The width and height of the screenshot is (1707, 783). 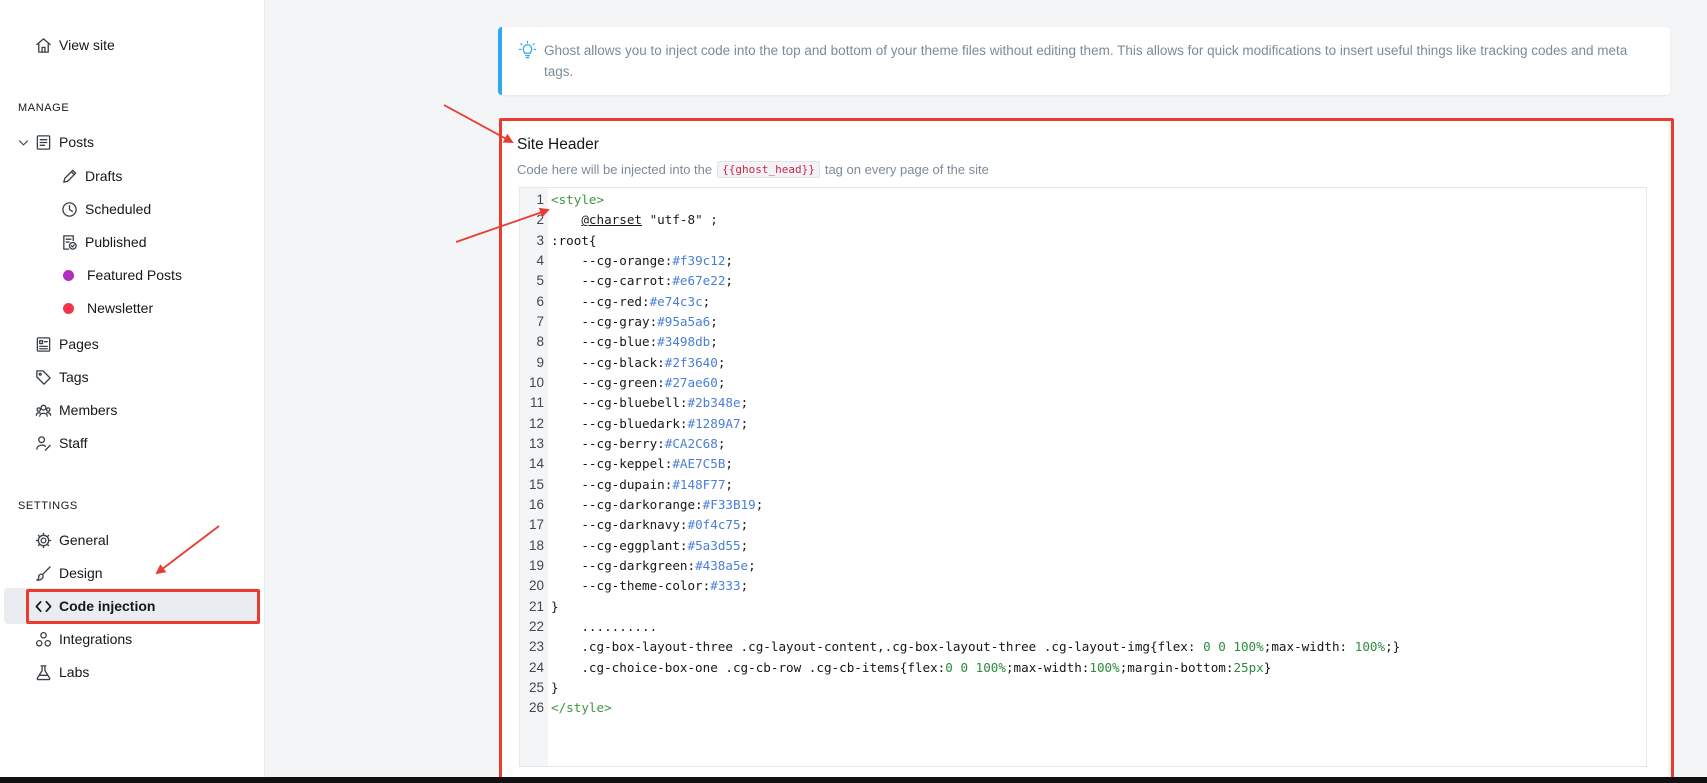 I want to click on sidebar-item-integrations: Integrations, so click(x=83, y=639).